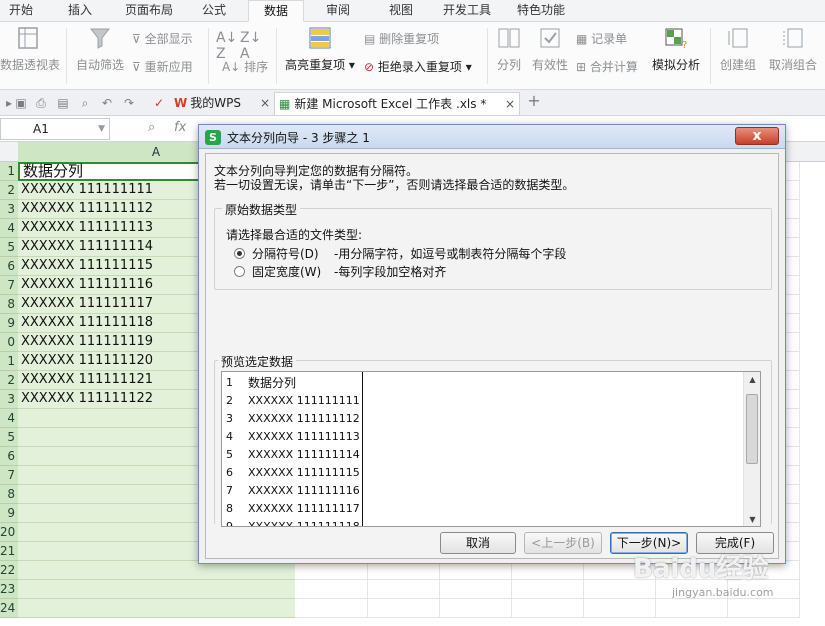 The image size is (825, 626). What do you see at coordinates (508, 65) in the screenshot?
I see `split-label: 分列` at bounding box center [508, 65].